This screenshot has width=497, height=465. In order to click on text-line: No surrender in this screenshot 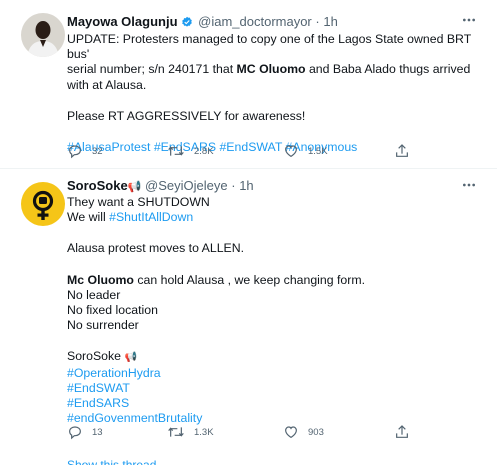, I will do `click(103, 325)`.